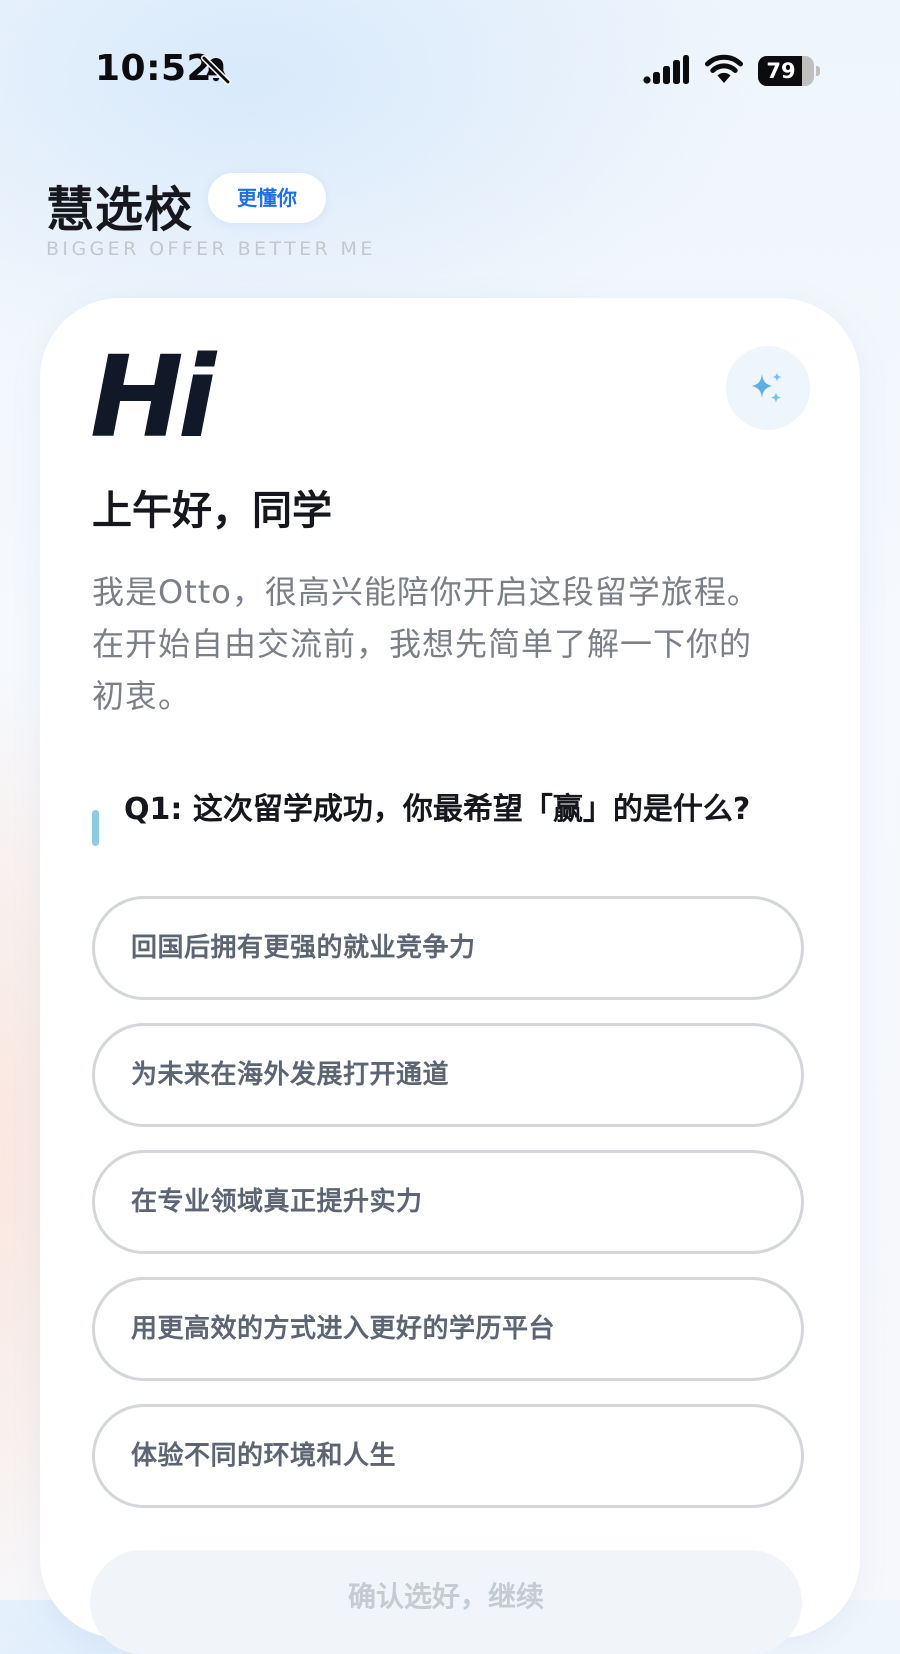  What do you see at coordinates (154, 68) in the screenshot?
I see `status-time: 10:52` at bounding box center [154, 68].